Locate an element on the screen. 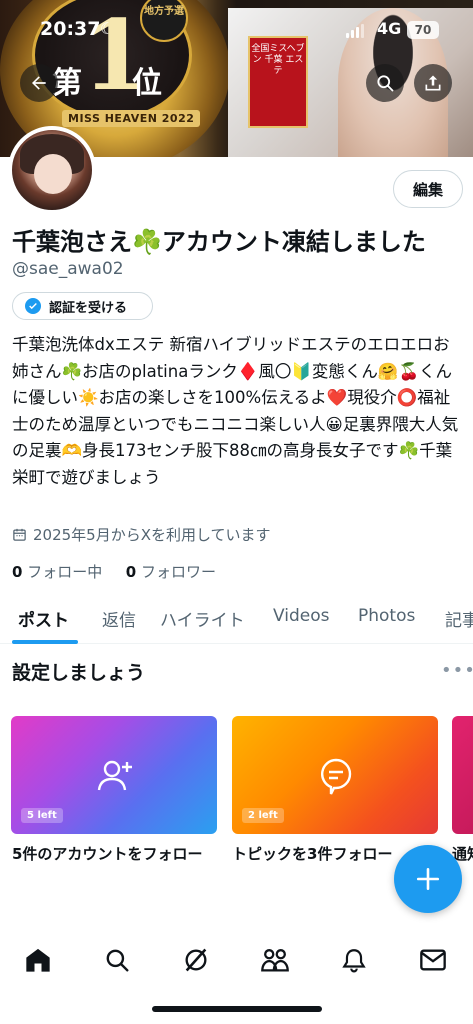 The image size is (473, 1024). followers-link: 0 フォロワー is located at coordinates (171, 572).